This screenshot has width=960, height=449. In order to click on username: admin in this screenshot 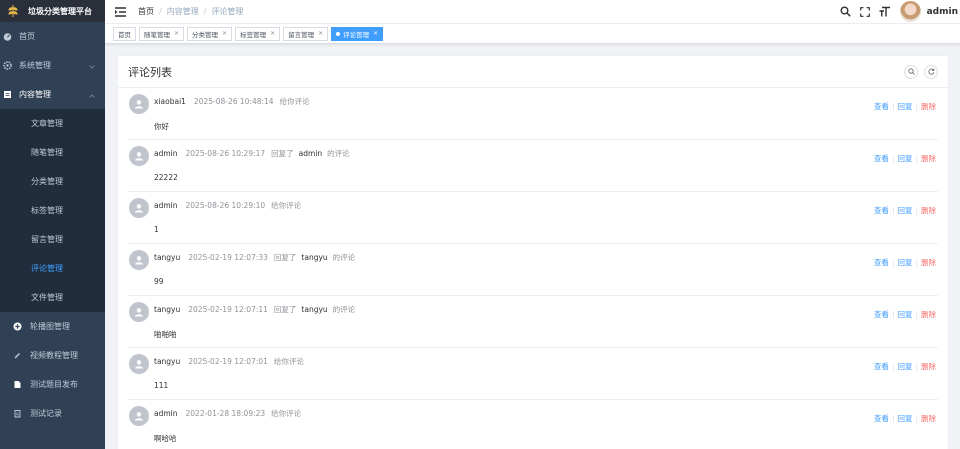, I will do `click(942, 12)`.